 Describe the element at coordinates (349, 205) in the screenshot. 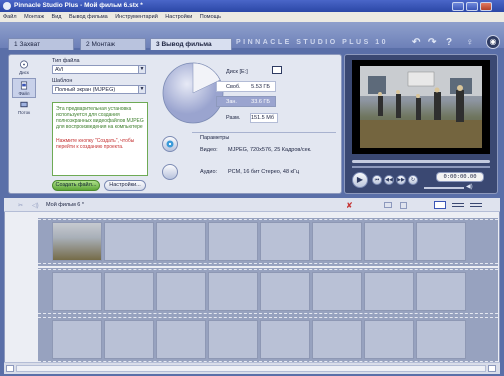

I see `razor-icon: ✘` at that location.